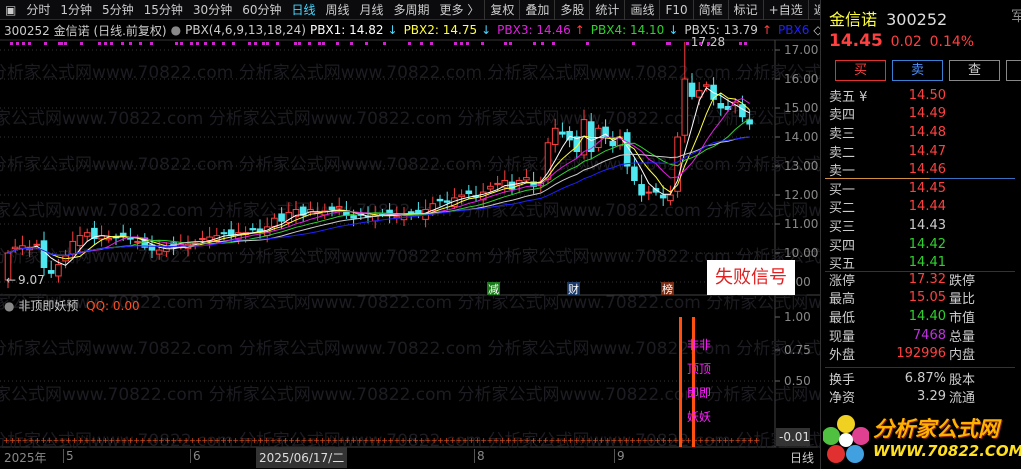 The height and width of the screenshot is (469, 1021). What do you see at coordinates (642, 9) in the screenshot?
I see `toolbar-item: 画线` at bounding box center [642, 9].